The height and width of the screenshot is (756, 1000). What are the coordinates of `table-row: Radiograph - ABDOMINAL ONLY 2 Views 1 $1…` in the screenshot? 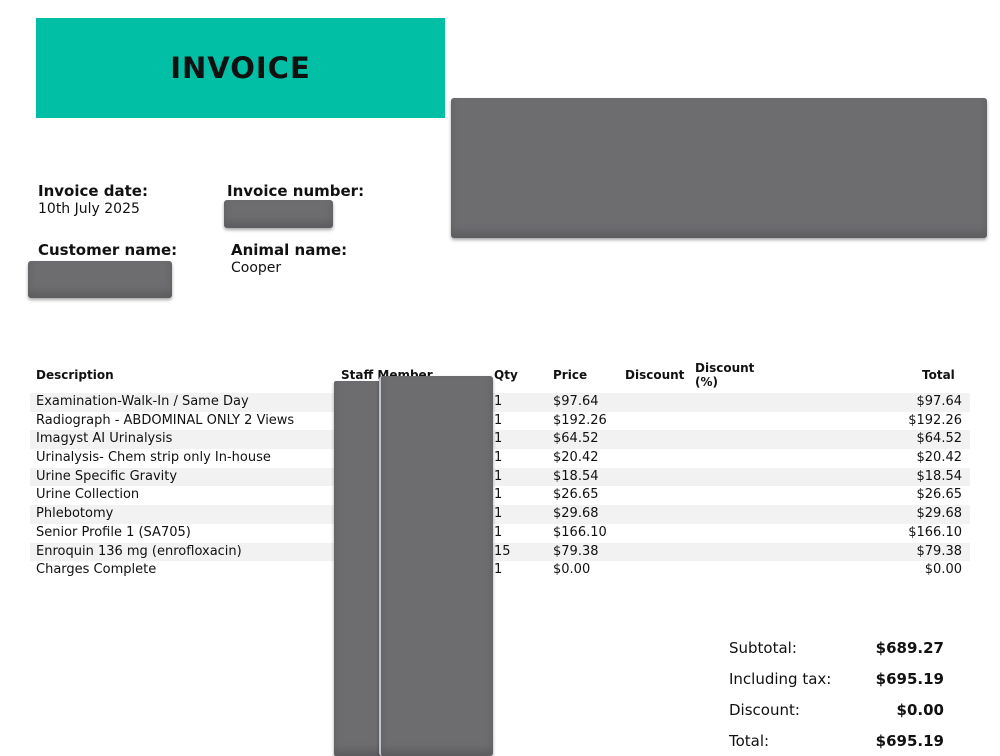 It's located at (500, 421).